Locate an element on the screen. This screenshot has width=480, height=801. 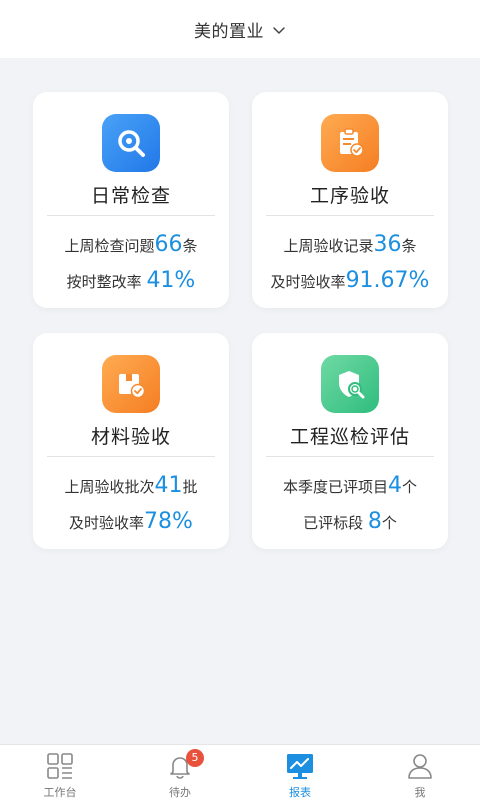
card-title: 材料验收 is located at coordinates (130, 437).